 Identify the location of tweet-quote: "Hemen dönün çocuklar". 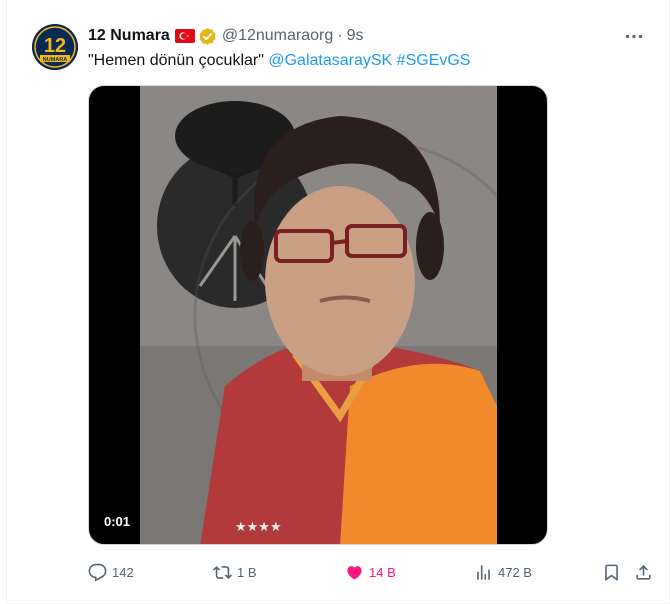
(176, 60).